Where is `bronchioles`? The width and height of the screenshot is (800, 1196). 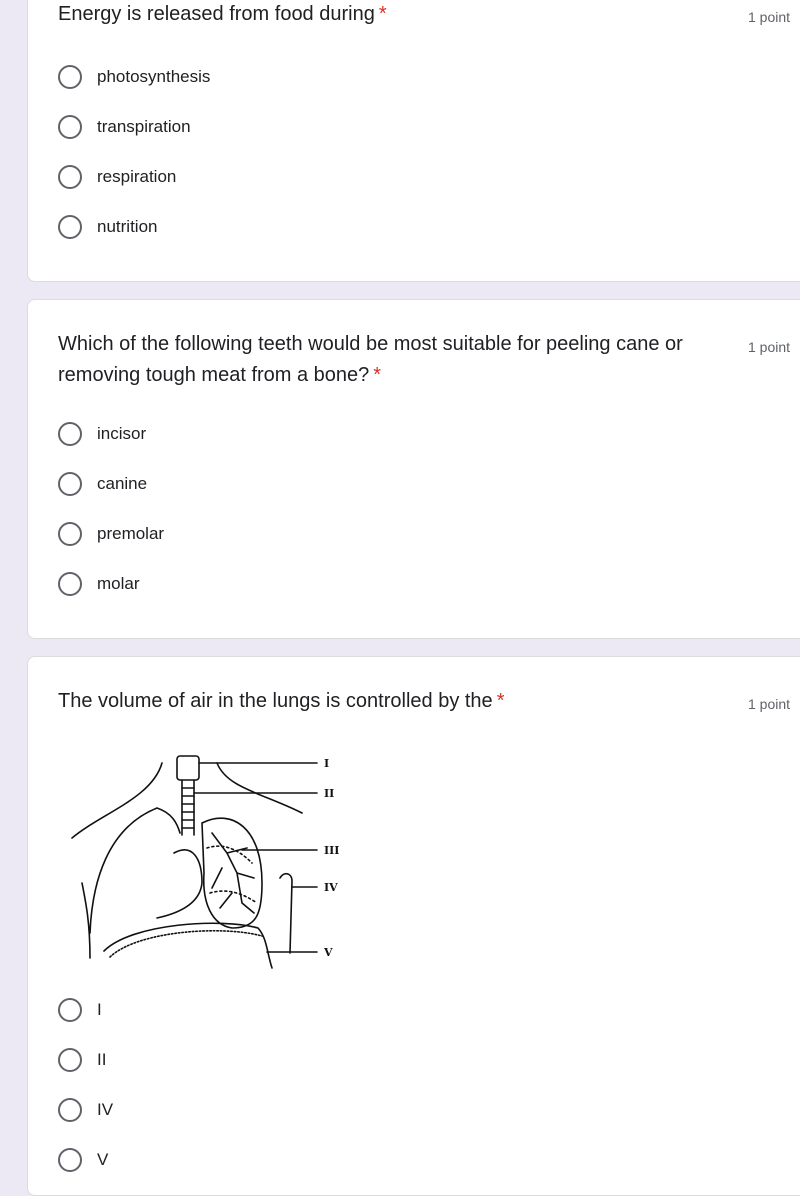 bronchioles is located at coordinates (233, 873).